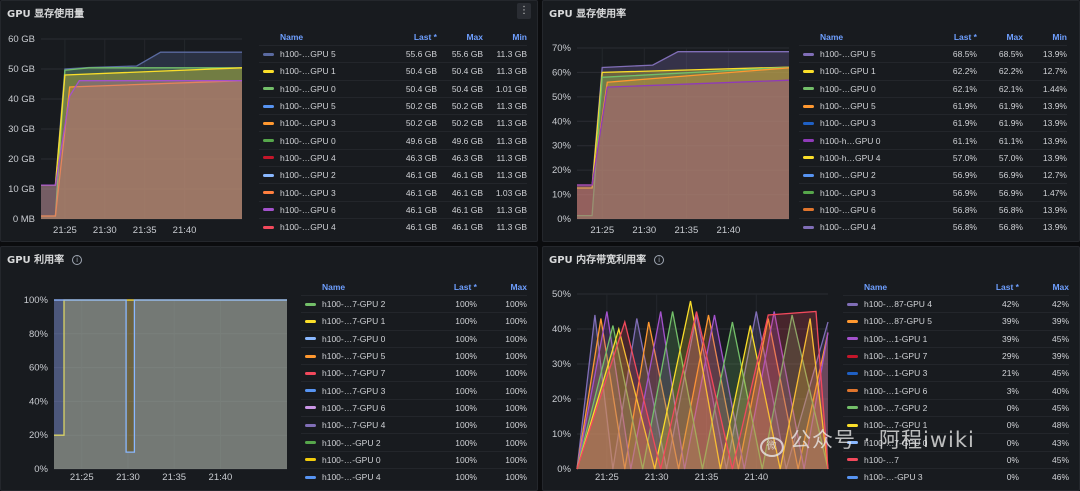  Describe the element at coordinates (933, 139) in the screenshot. I see `legend-row: h100-h…GPU 0 61.1% 61.1% 13.9%` at that location.